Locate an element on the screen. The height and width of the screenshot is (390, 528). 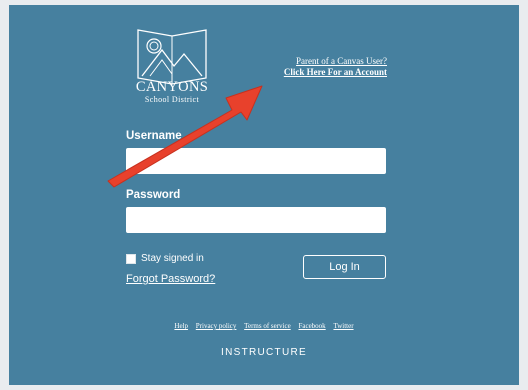
password-input is located at coordinates (256, 220).